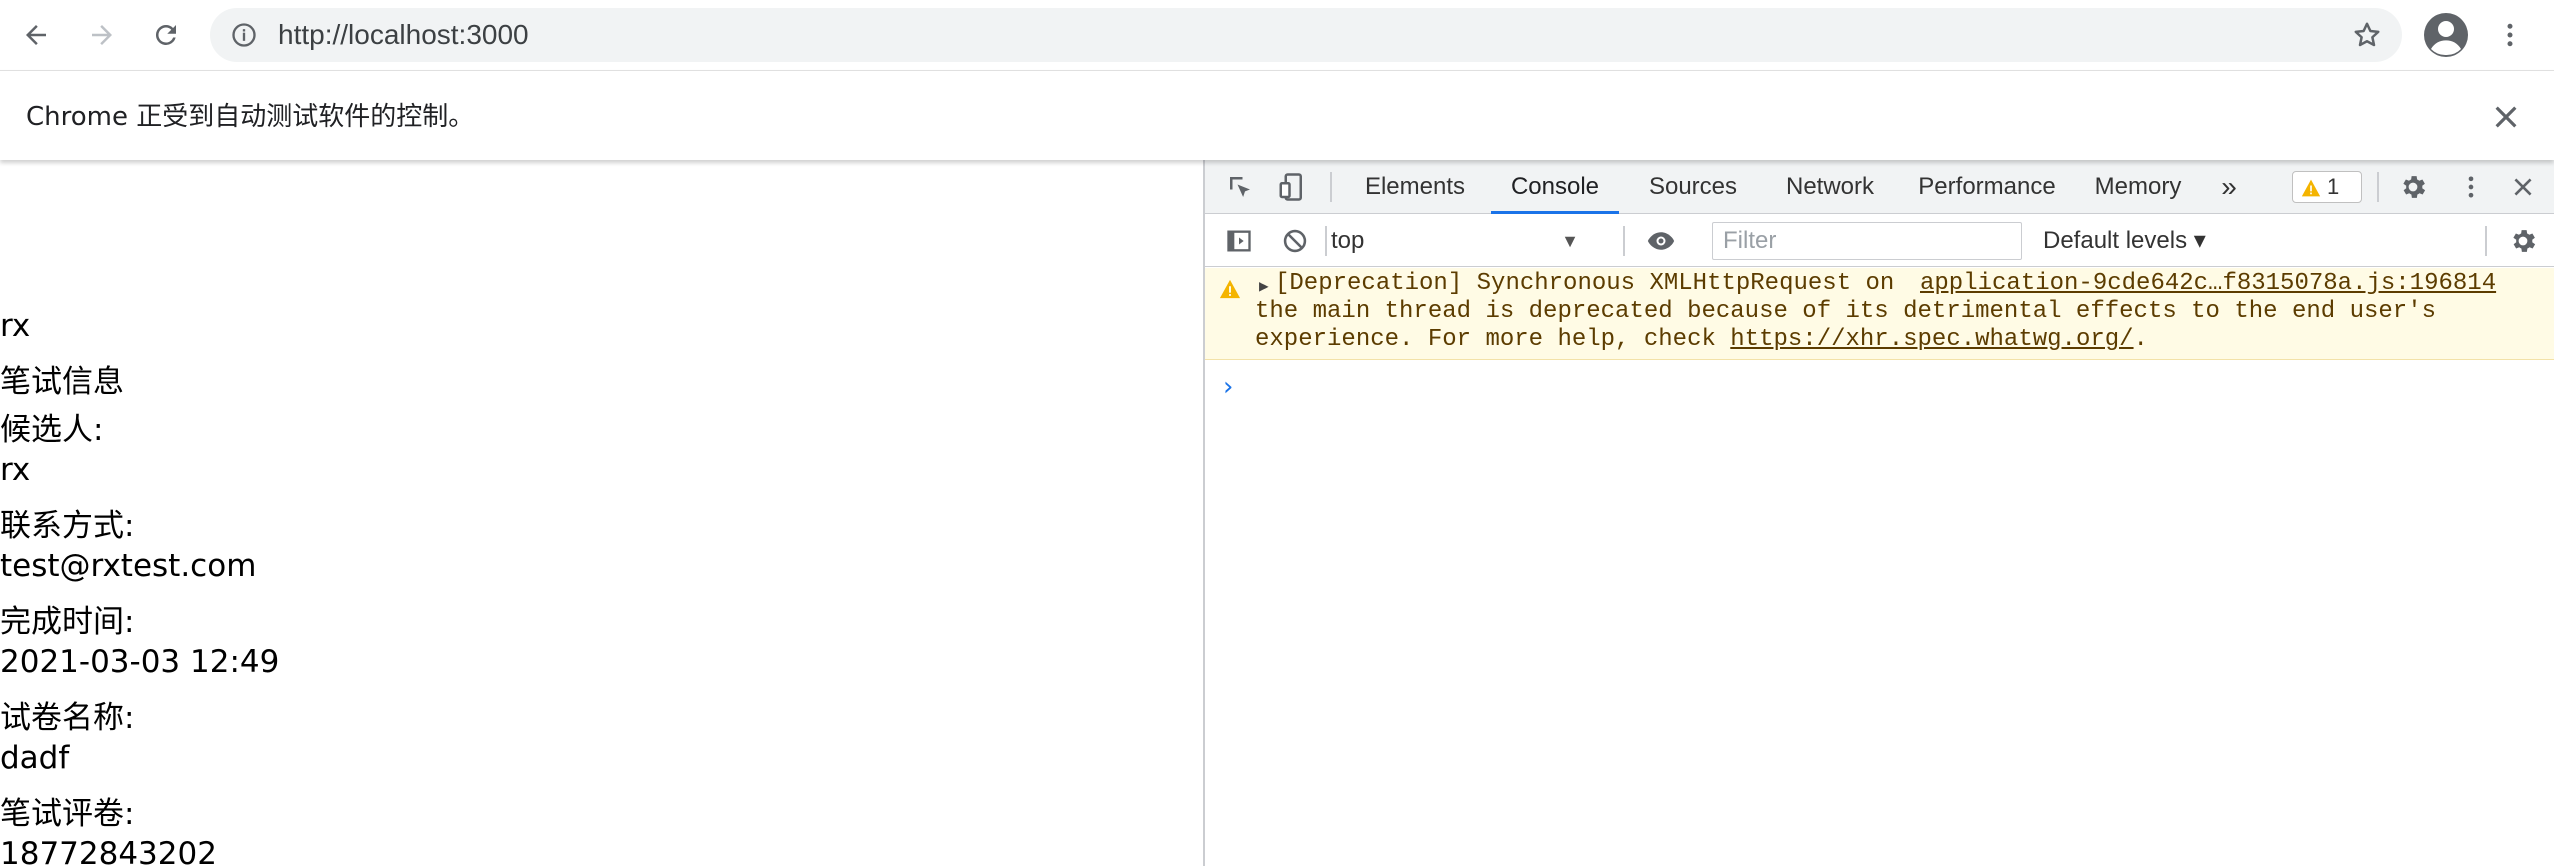 The width and height of the screenshot is (2554, 866). What do you see at coordinates (1264, 286) in the screenshot?
I see `expand-triangle-icon: ▶` at bounding box center [1264, 286].